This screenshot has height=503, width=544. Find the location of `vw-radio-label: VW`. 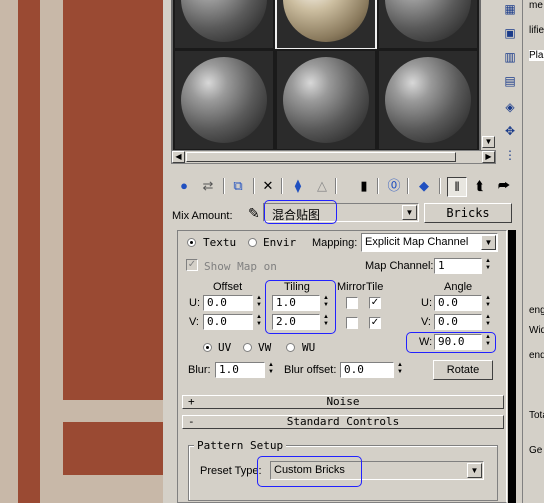

vw-radio-label: VW is located at coordinates (265, 347).